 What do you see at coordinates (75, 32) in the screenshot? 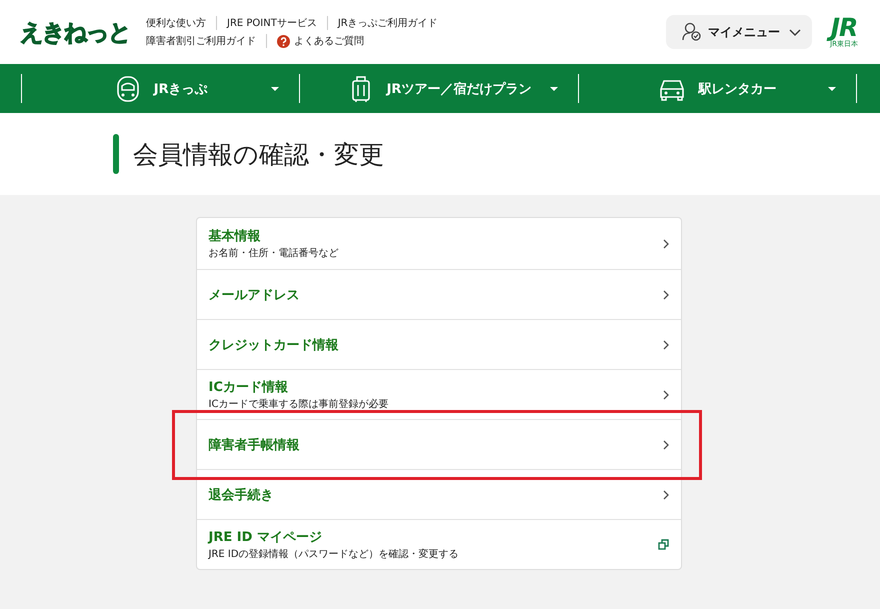
I see `site-logo: えきねっと` at bounding box center [75, 32].